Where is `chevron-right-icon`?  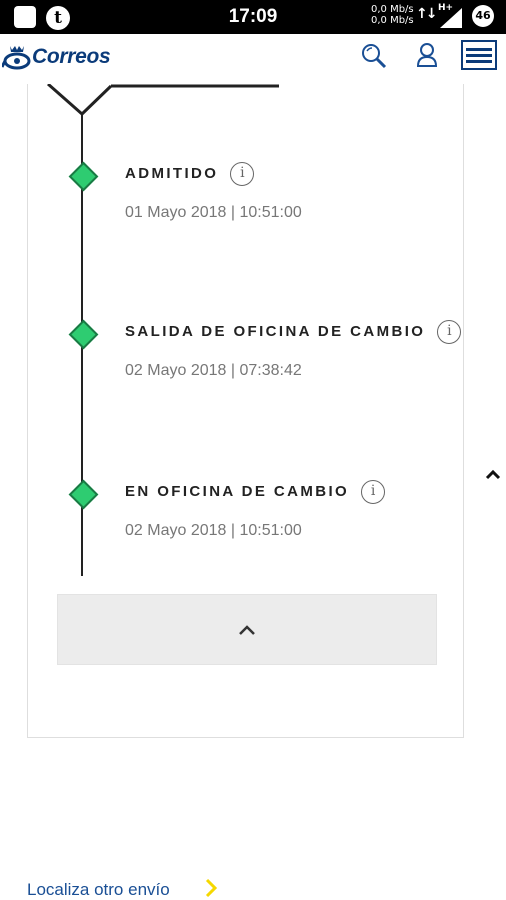 chevron-right-icon is located at coordinates (211, 888).